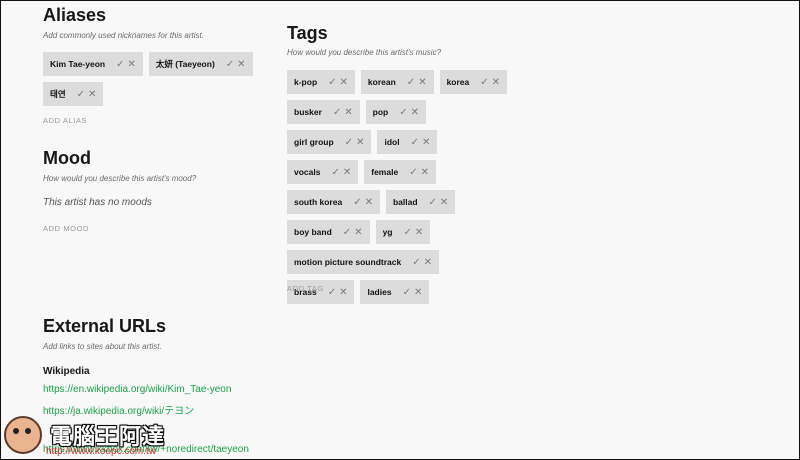 The image size is (800, 460). I want to click on tag-chip-label: female, so click(385, 172).